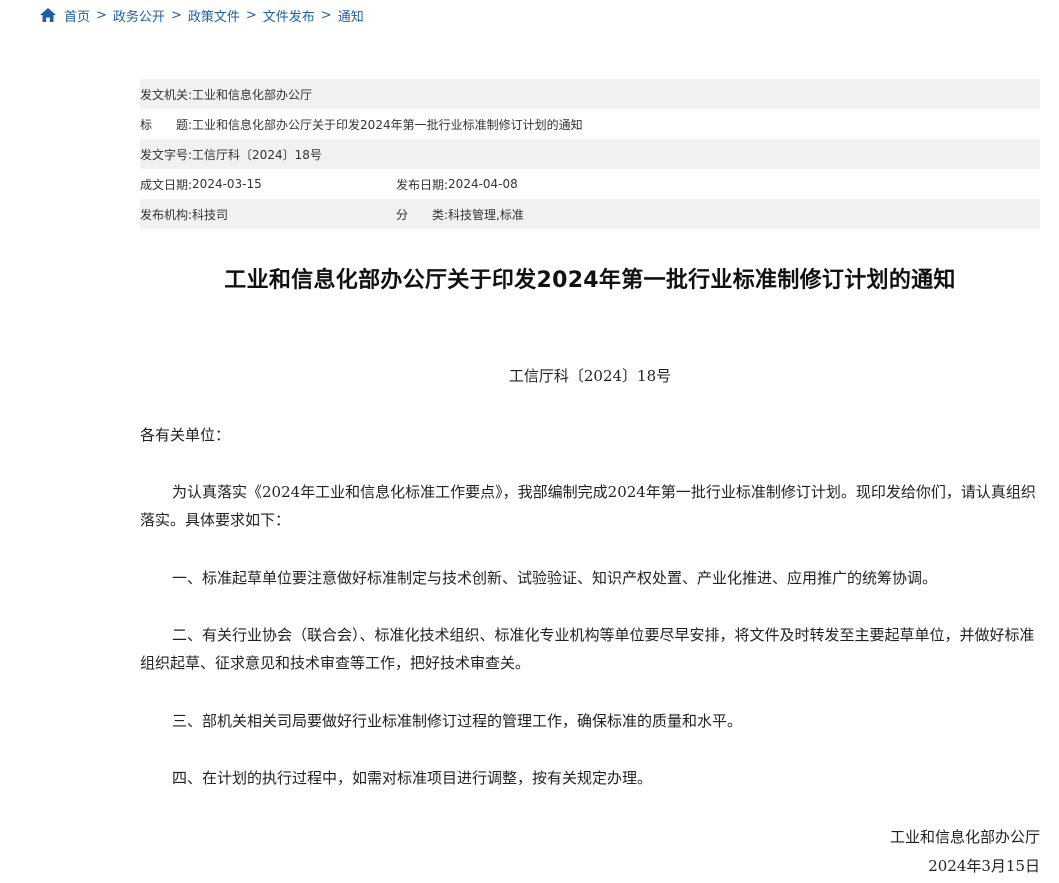  Describe the element at coordinates (166, 154) in the screenshot. I see `docno-label: 发文字号:` at that location.